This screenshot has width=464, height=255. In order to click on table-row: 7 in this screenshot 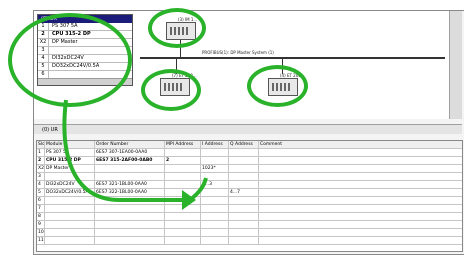, I will do `click(249, 209)`.